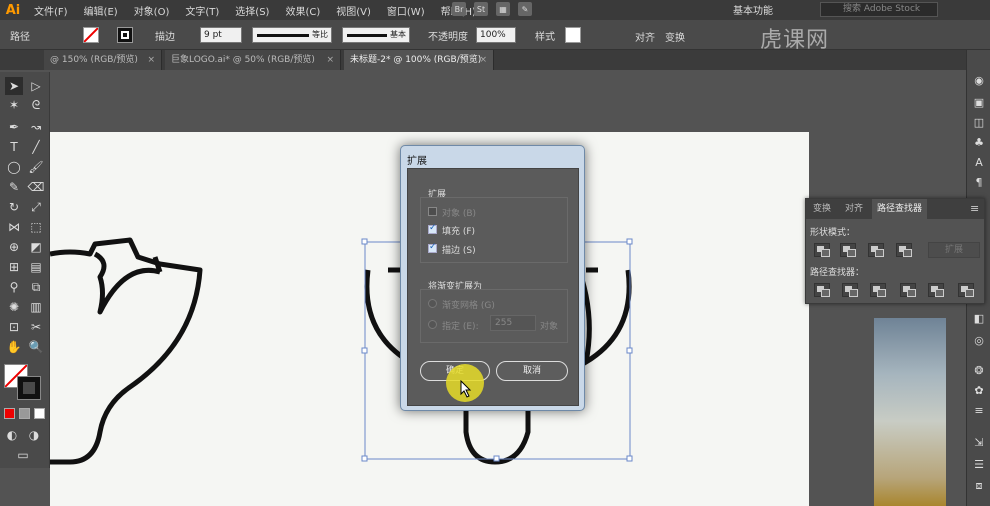  I want to click on stroke-color-icon, so click(29, 388).